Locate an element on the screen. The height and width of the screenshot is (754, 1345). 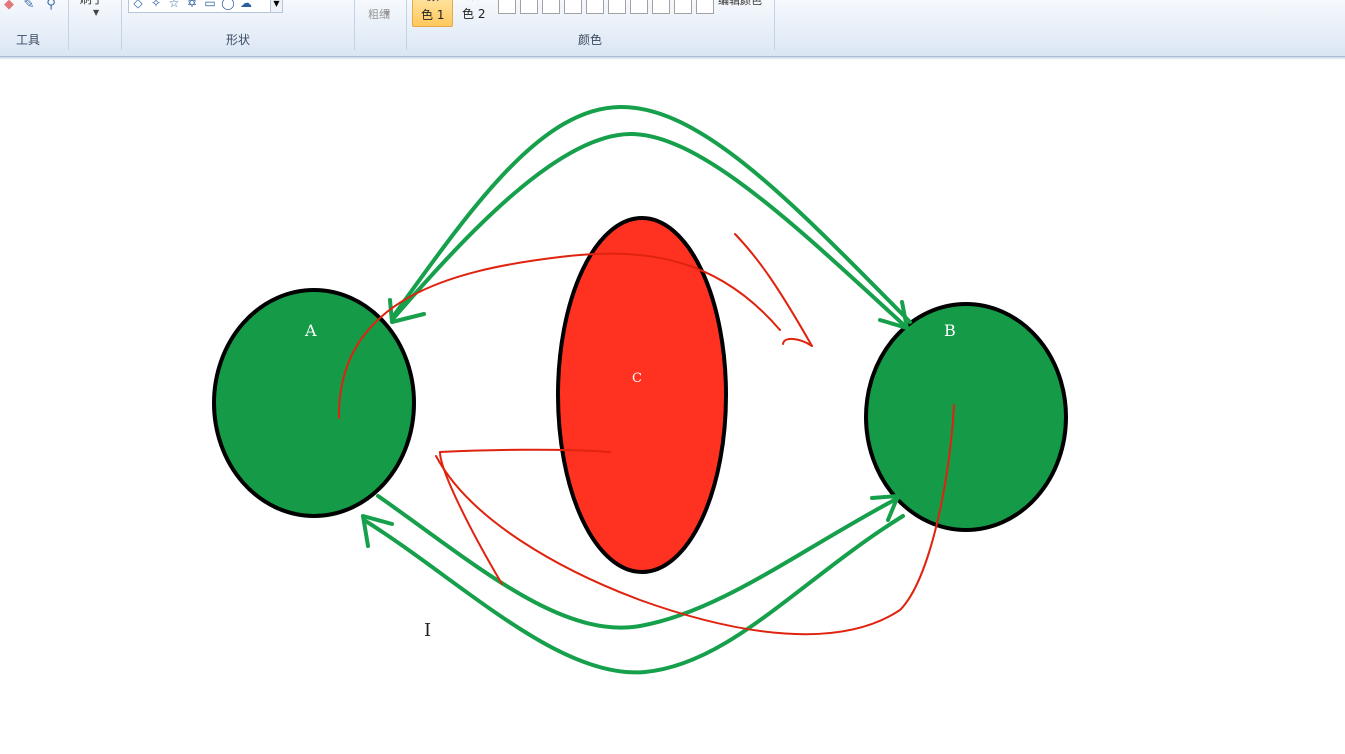
color2-label: 色 2 is located at coordinates (474, 14).